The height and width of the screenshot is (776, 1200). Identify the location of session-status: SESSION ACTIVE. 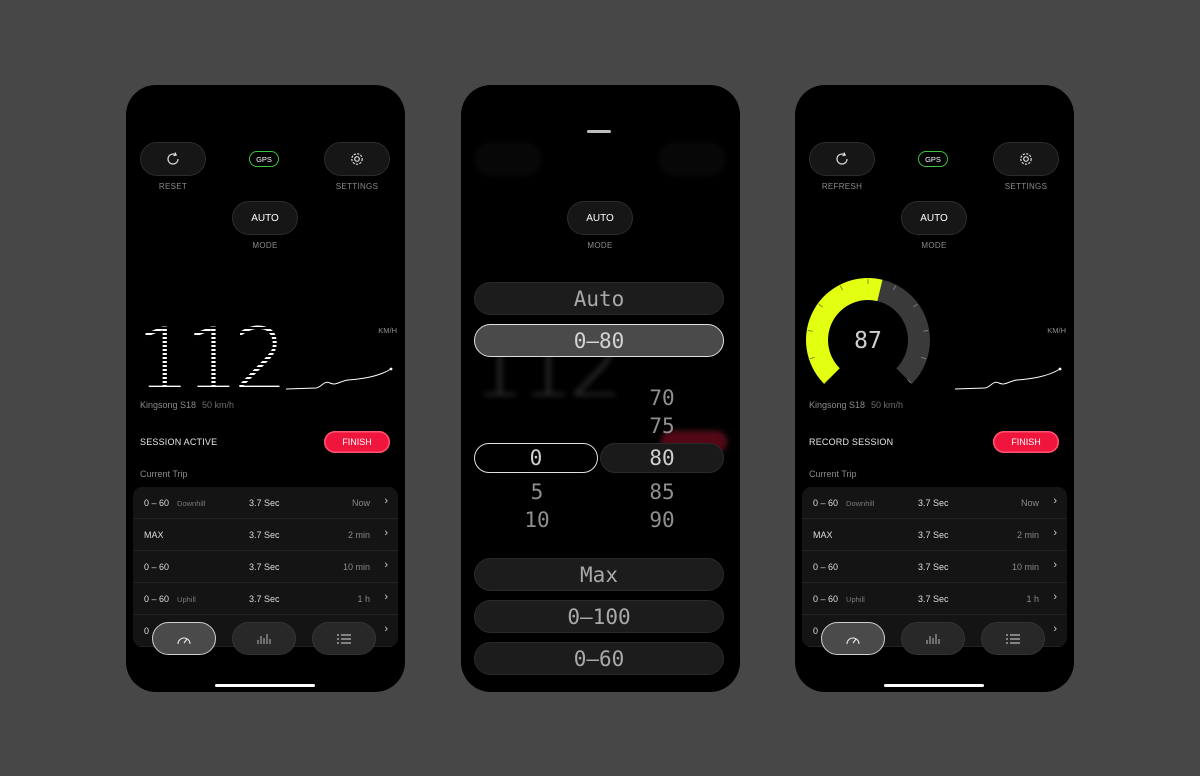
(179, 442).